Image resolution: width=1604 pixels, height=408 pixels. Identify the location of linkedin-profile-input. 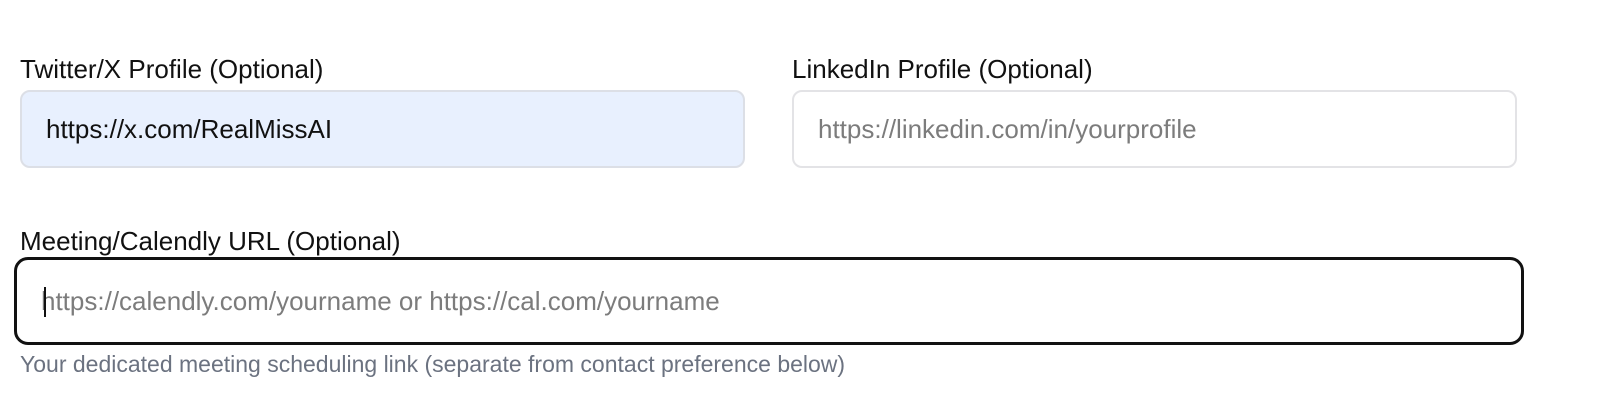
(1154, 129).